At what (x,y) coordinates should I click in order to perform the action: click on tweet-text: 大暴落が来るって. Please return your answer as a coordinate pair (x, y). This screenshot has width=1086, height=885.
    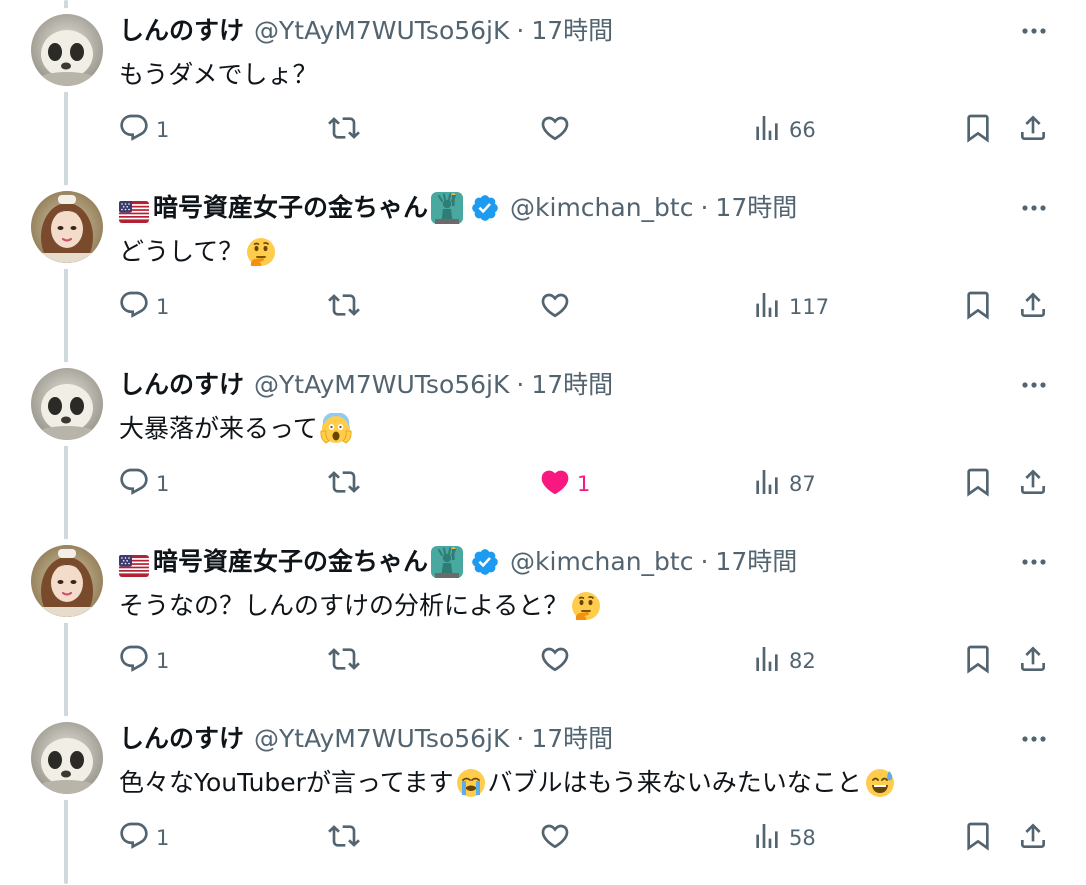
    Looking at the image, I should click on (235, 429).